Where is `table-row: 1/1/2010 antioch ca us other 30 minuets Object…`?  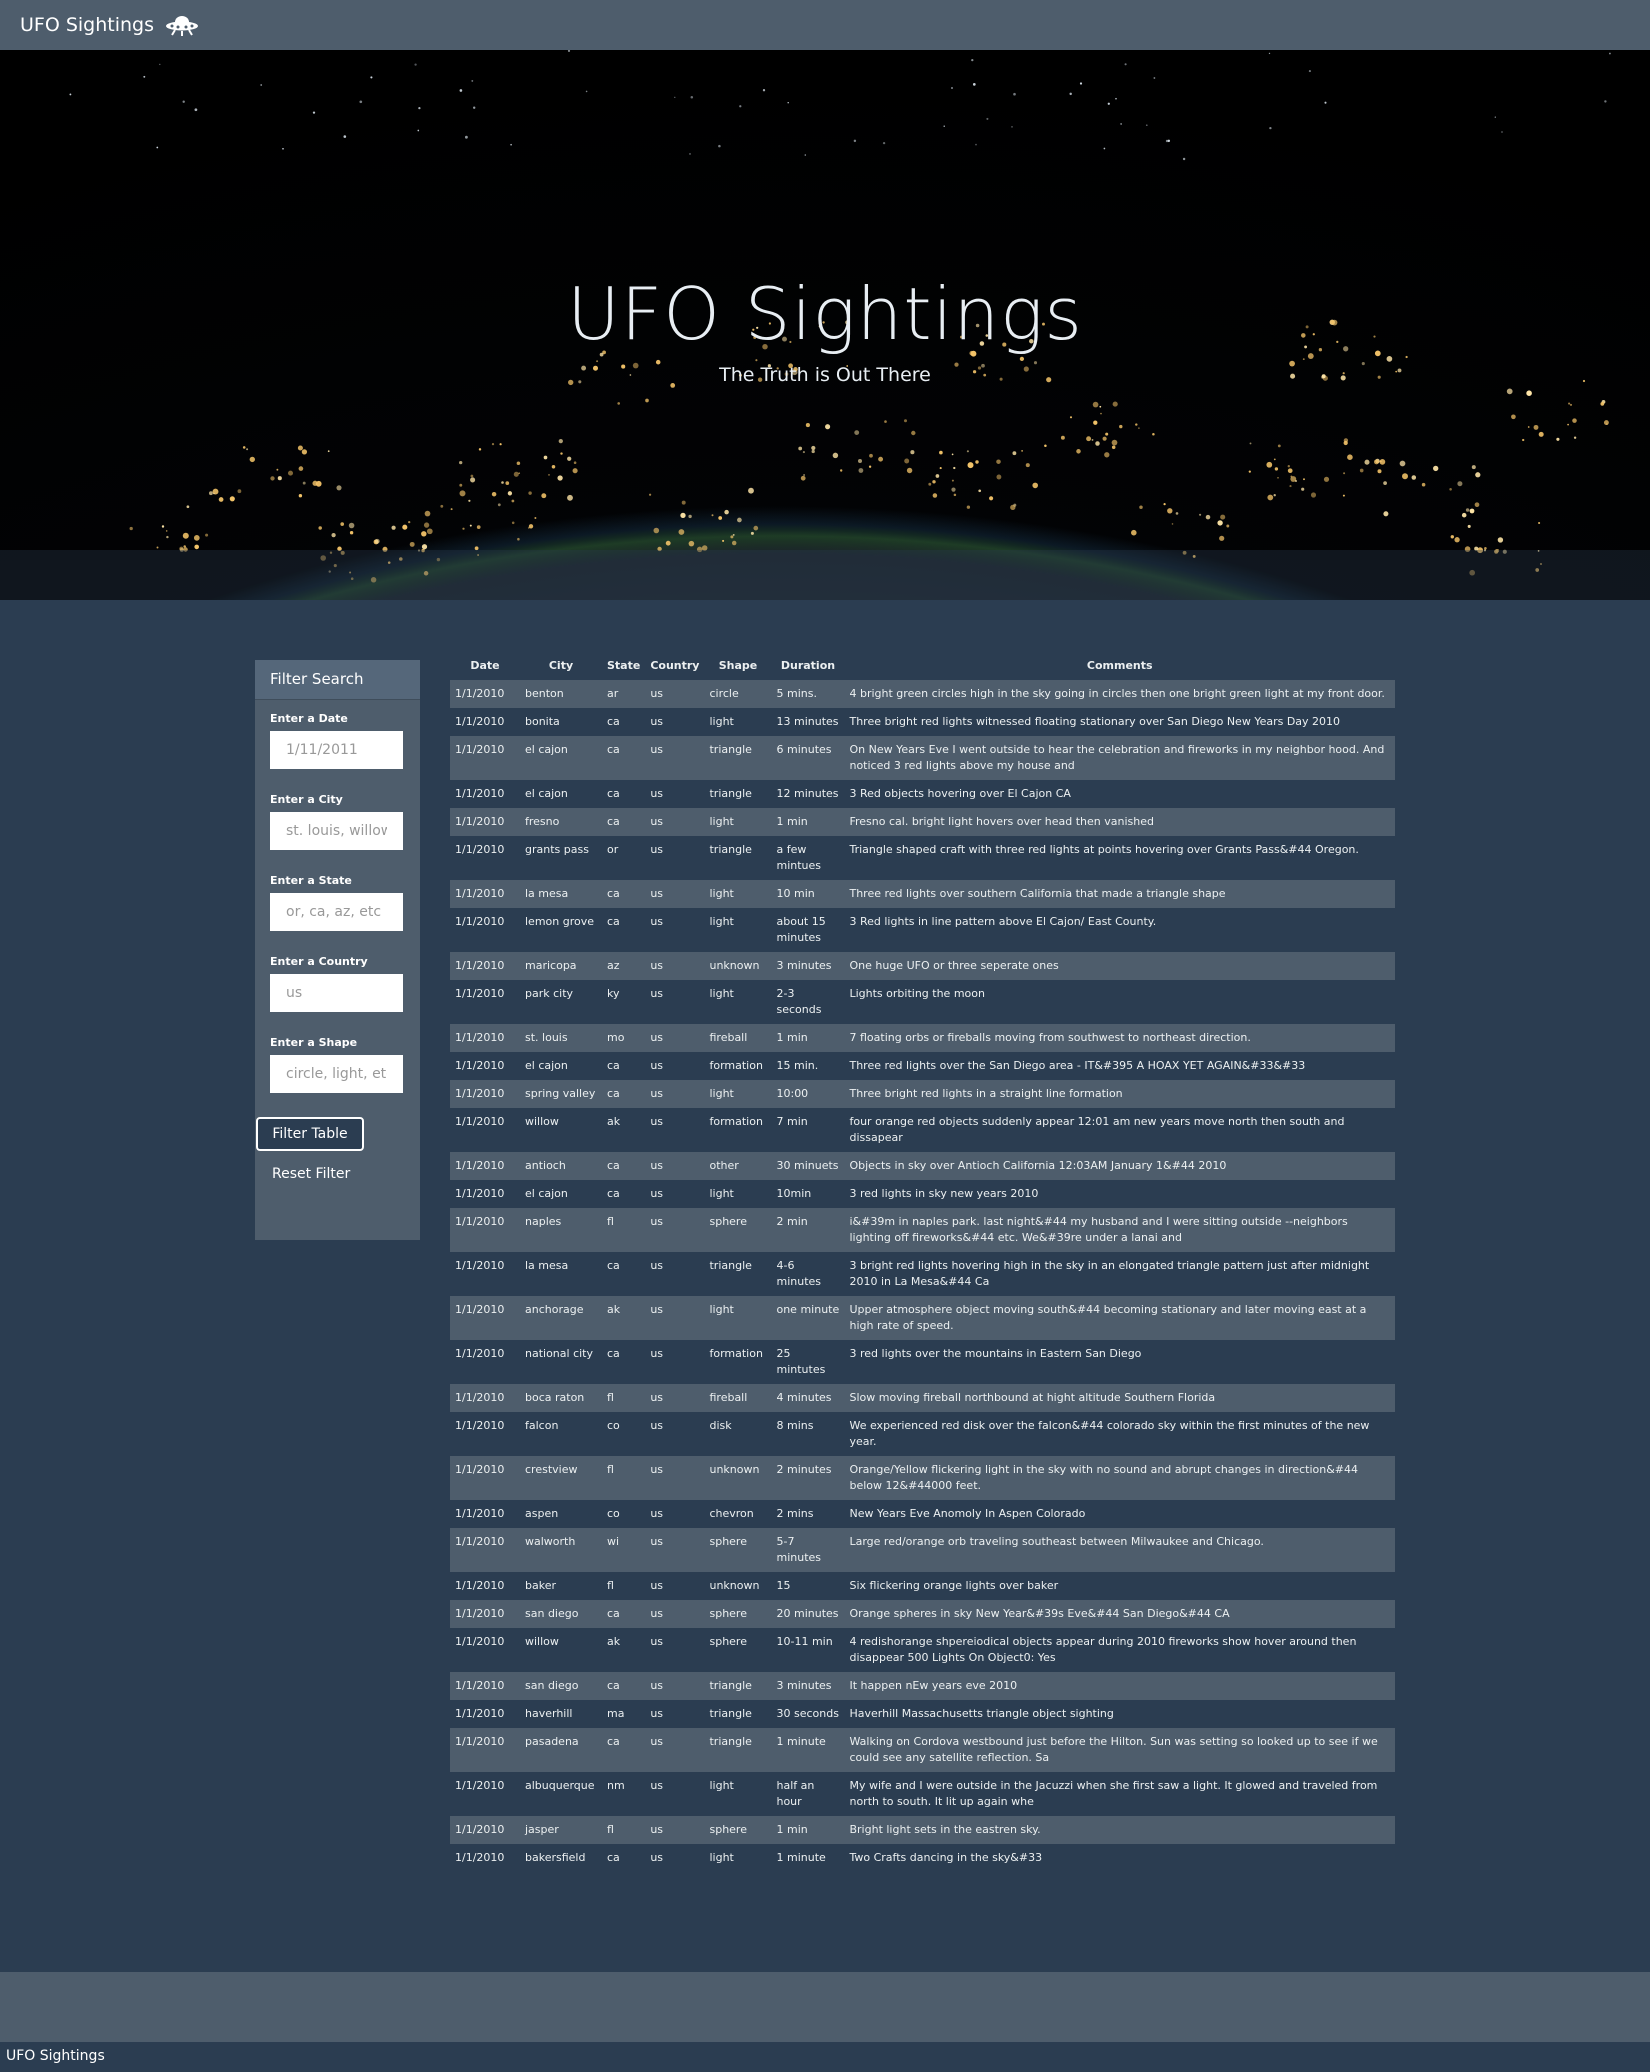
table-row: 1/1/2010 antioch ca us other 30 minuets Object… is located at coordinates (922, 1166).